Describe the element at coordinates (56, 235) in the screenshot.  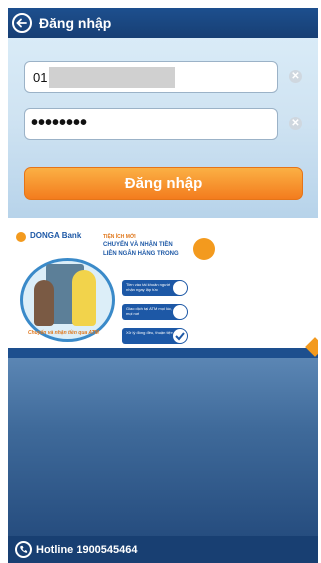
I see `bank-logo-text: DONGA Bank` at that location.